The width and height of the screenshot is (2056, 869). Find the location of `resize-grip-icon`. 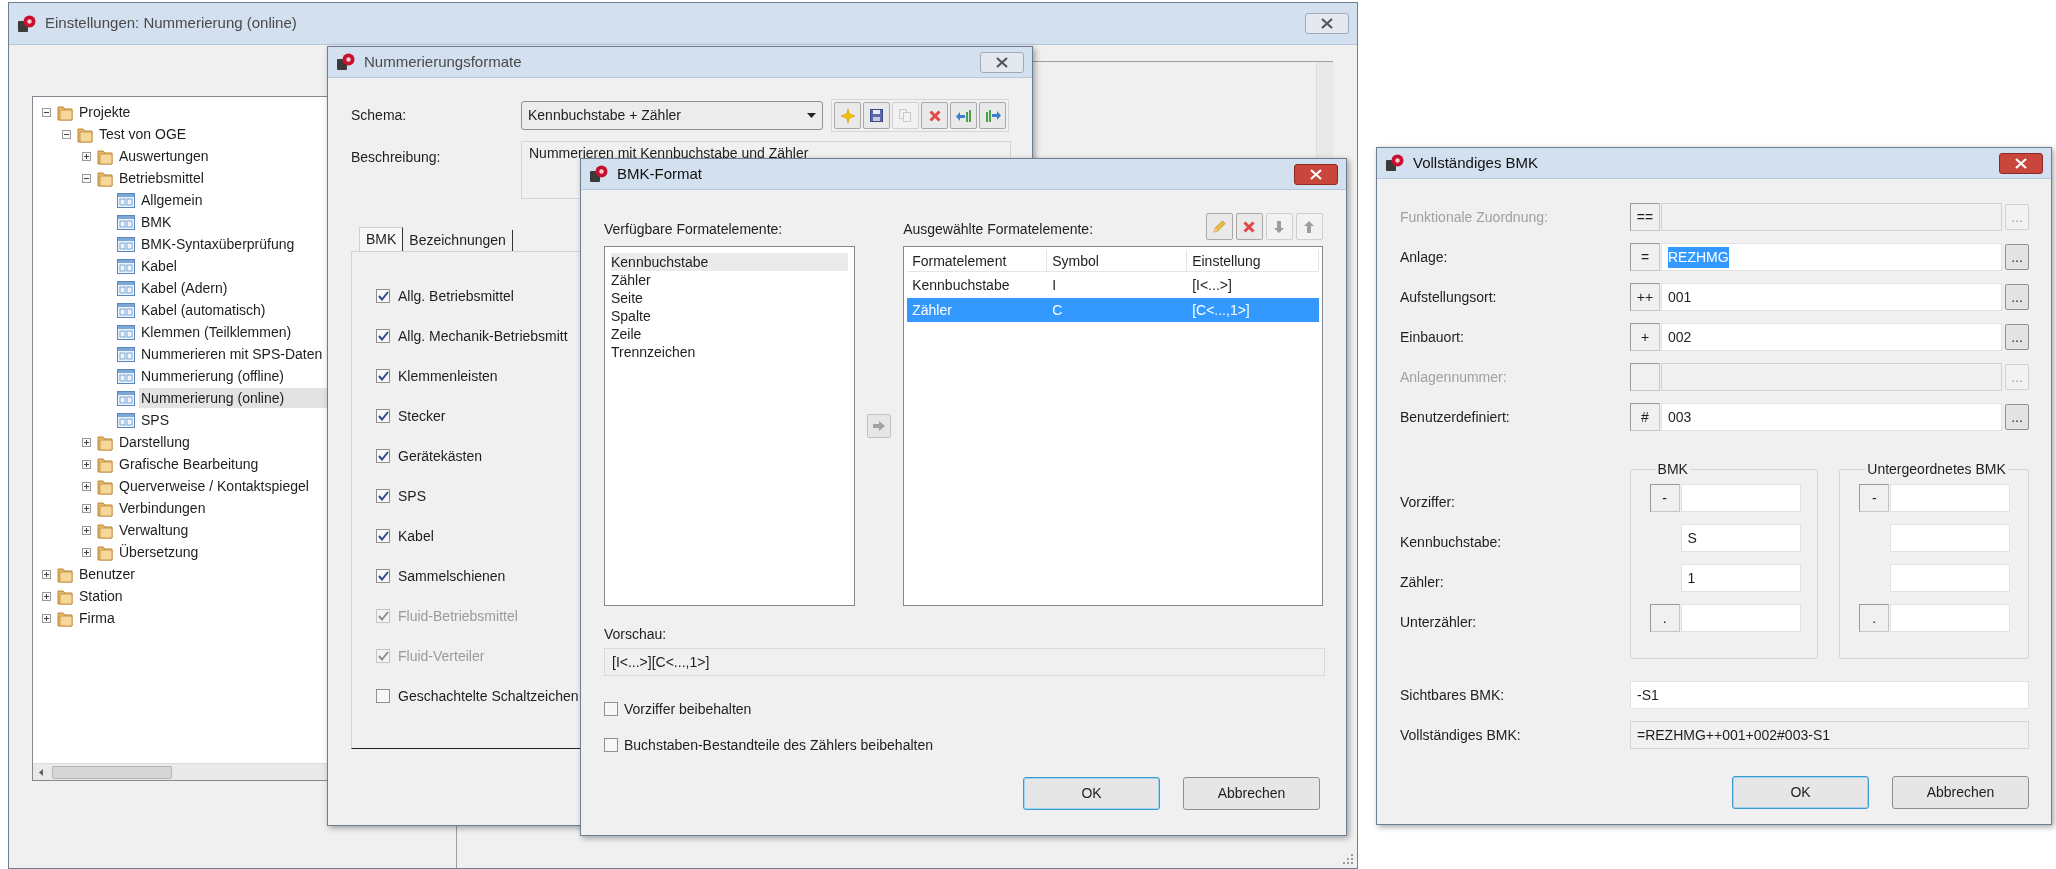

resize-grip-icon is located at coordinates (1348, 859).